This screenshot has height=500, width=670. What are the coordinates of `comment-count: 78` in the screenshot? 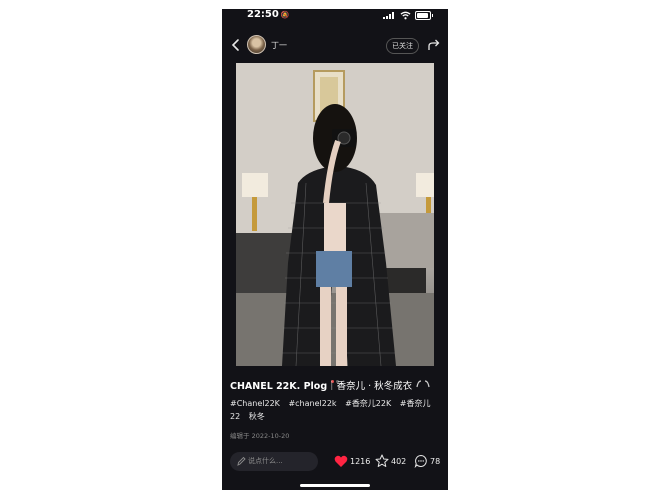 It's located at (435, 461).